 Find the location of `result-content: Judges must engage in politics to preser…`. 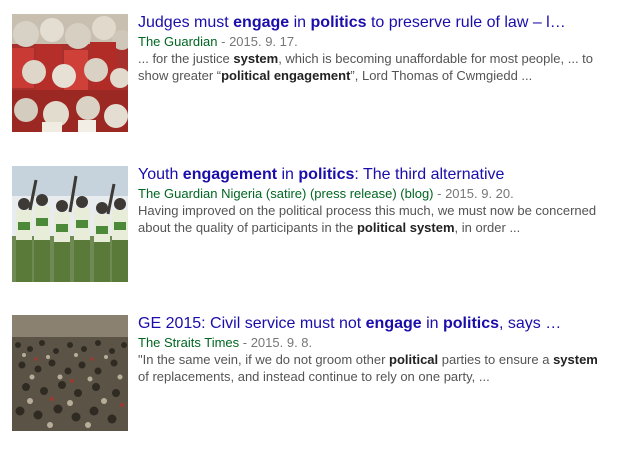

result-content: Judges must engage in politics to preser… is located at coordinates (375, 49).